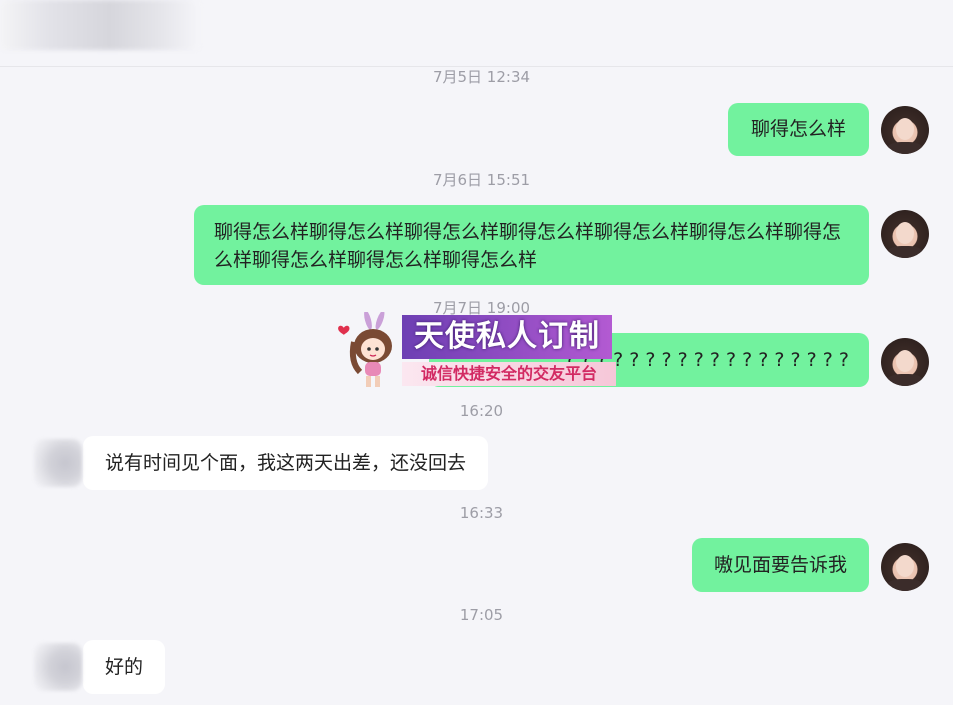  What do you see at coordinates (481, 615) in the screenshot?
I see `message-timestamp: 17:05` at bounding box center [481, 615].